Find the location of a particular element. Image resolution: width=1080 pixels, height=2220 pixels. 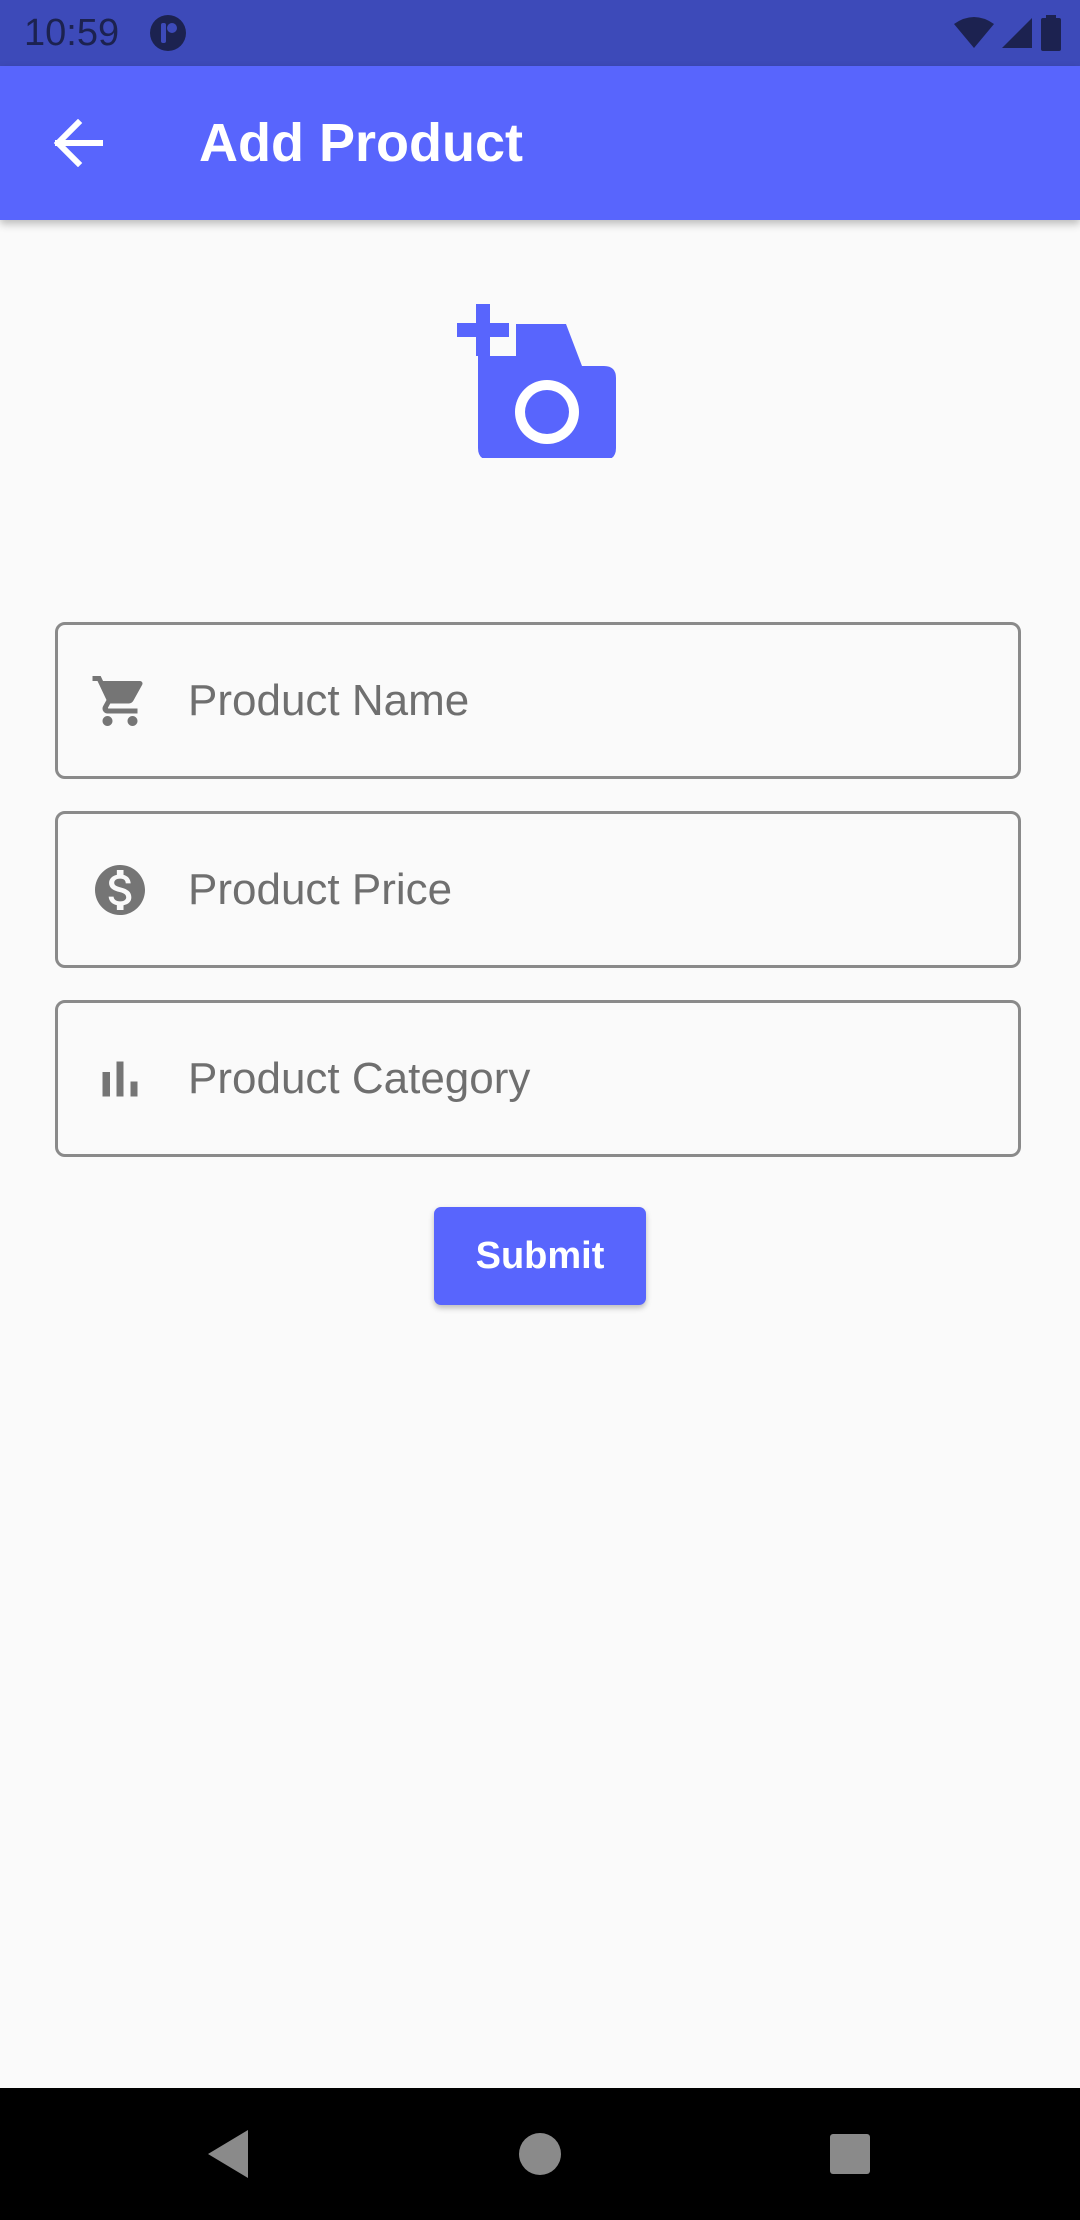

add-a-photo-icon is located at coordinates (536, 382).